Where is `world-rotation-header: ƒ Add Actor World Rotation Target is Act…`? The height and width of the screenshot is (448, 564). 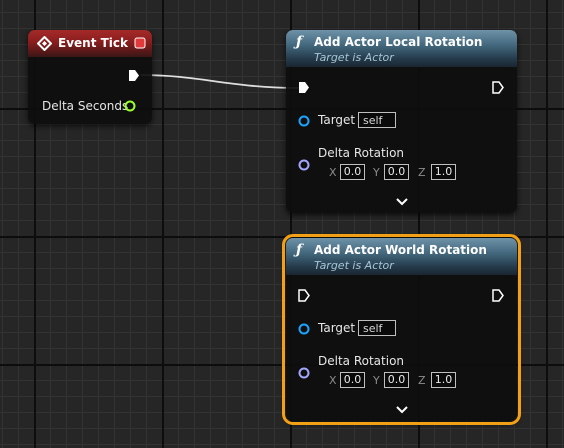
world-rotation-header: ƒ Add Actor World Rotation Target is Act… is located at coordinates (401, 256).